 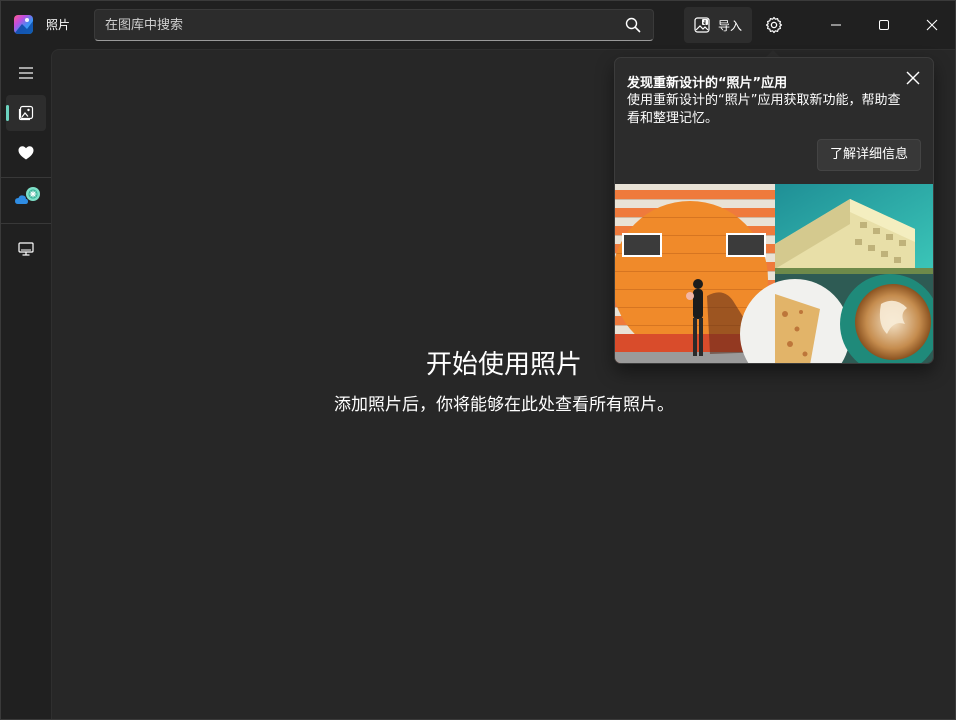 I want to click on teaching-tip-title: 发现重新设计的“照片”应用, so click(x=707, y=83).